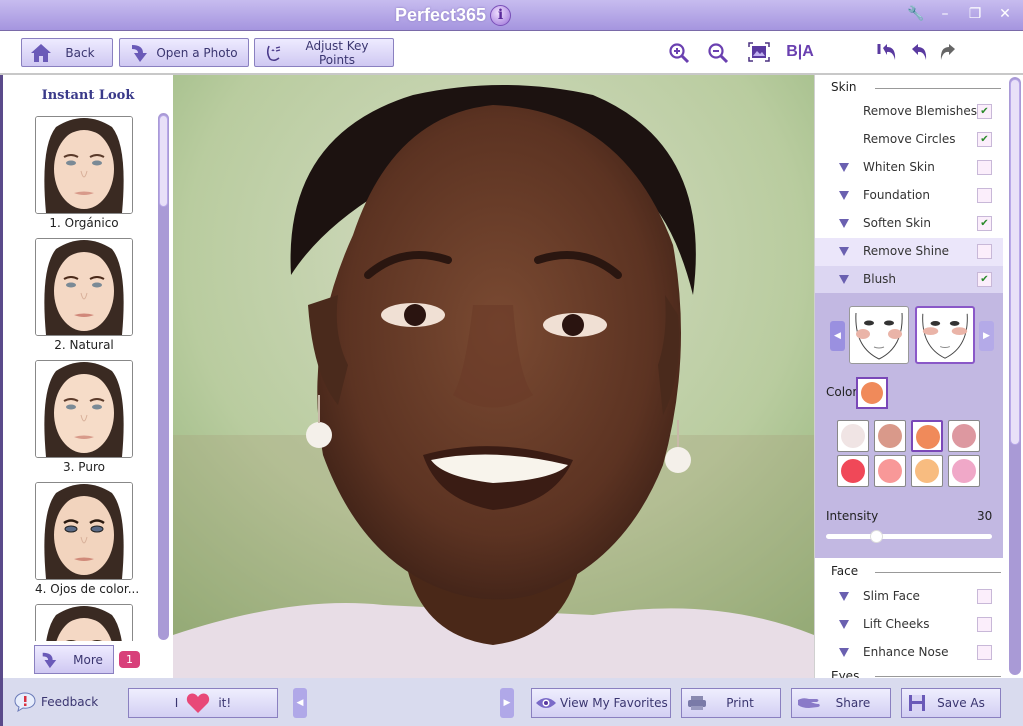  What do you see at coordinates (919, 54) in the screenshot?
I see `undo-icon` at bounding box center [919, 54].